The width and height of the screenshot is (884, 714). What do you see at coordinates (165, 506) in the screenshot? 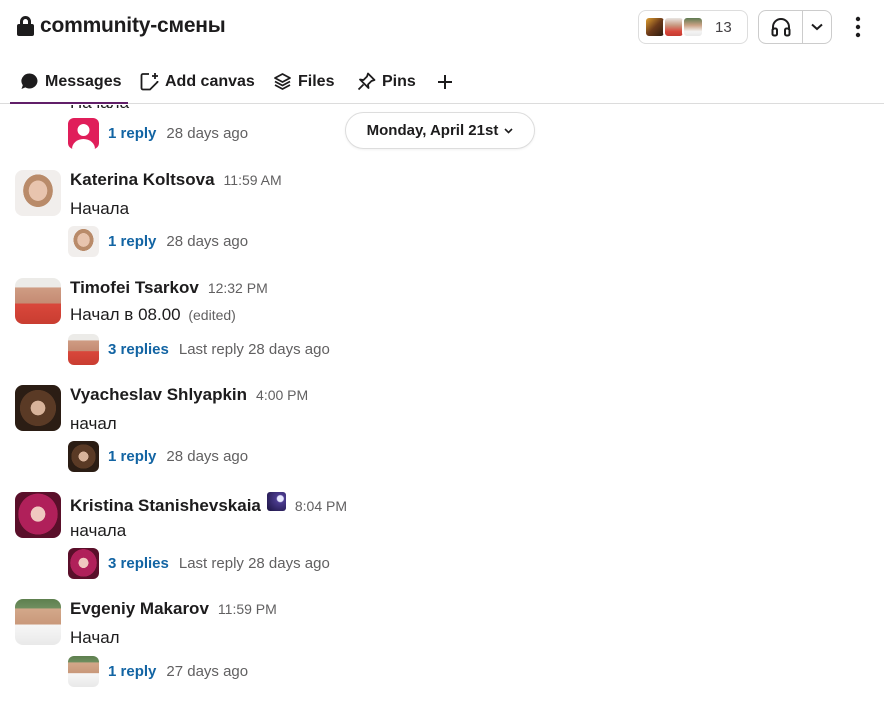
I see `author-name: Kristina Stanishevskaia` at bounding box center [165, 506].